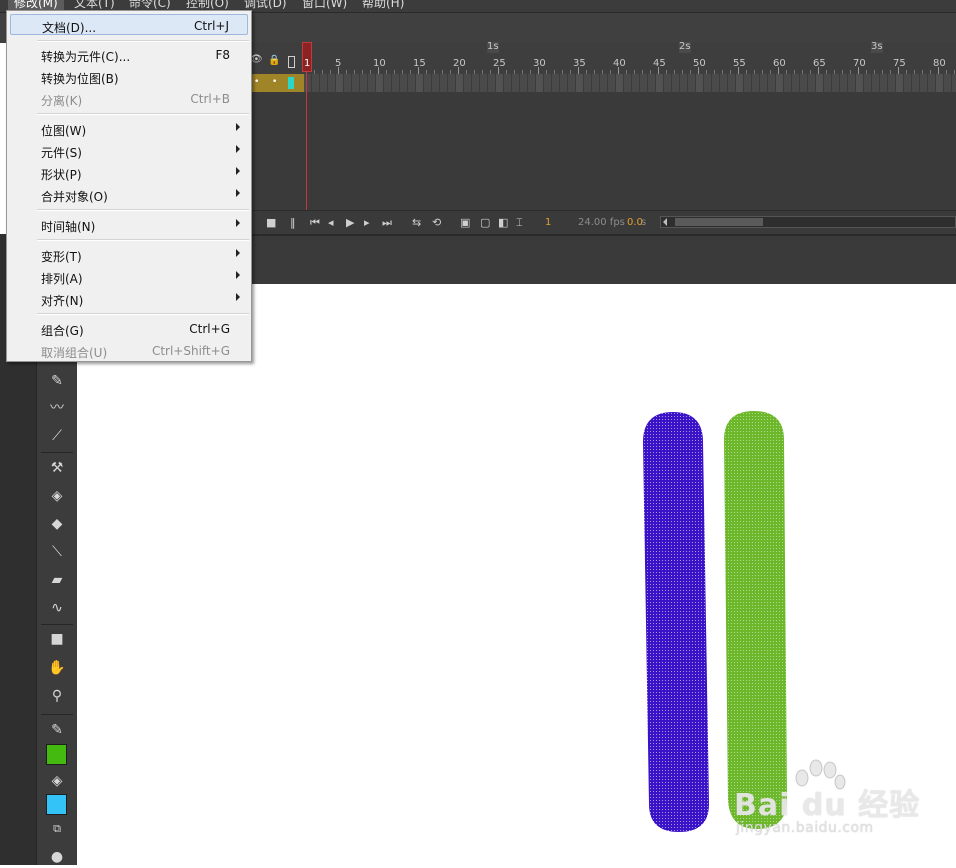  What do you see at coordinates (331, 223) in the screenshot?
I see `step-back-icon: ◂` at bounding box center [331, 223].